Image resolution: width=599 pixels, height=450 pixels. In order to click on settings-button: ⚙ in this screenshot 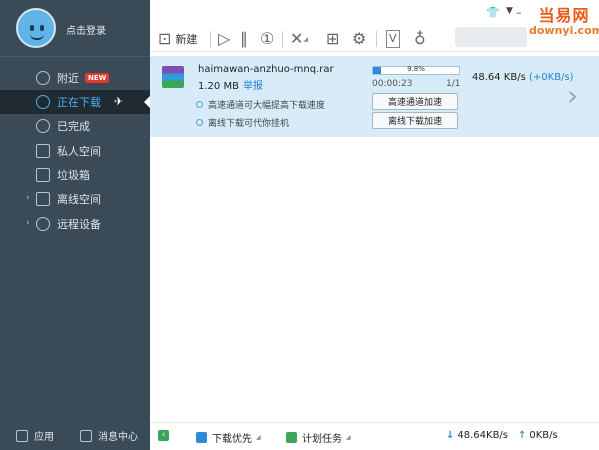, I will do `click(359, 39)`.